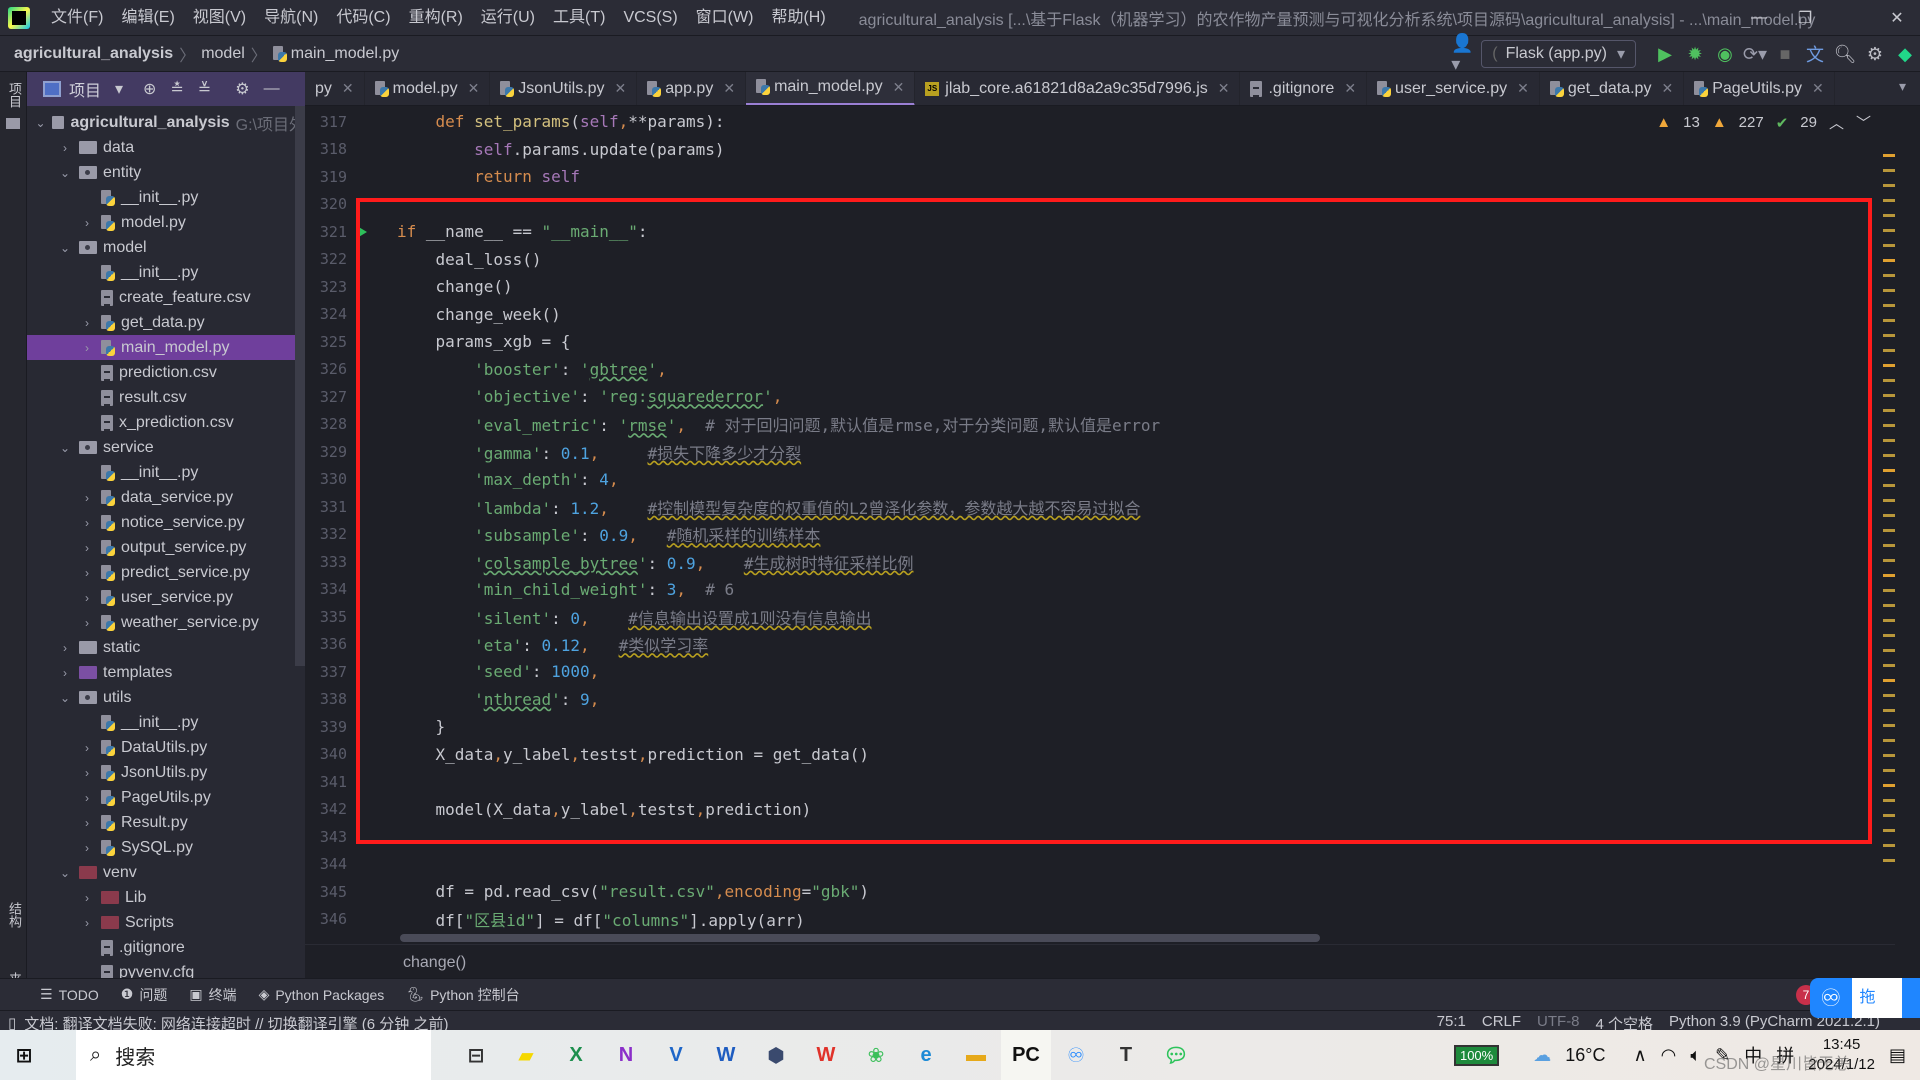  Describe the element at coordinates (798, 18) in the screenshot. I see `menu-item: 帮助(H)` at that location.